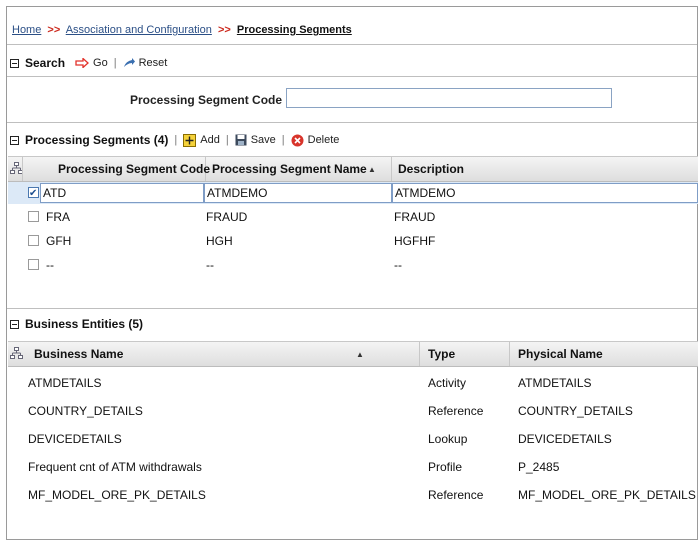 The height and width of the screenshot is (543, 700). Describe the element at coordinates (353, 439) in the screenshot. I see `table-row: DEVICEDETAILS Lookup DEVICEDETAILS` at that location.